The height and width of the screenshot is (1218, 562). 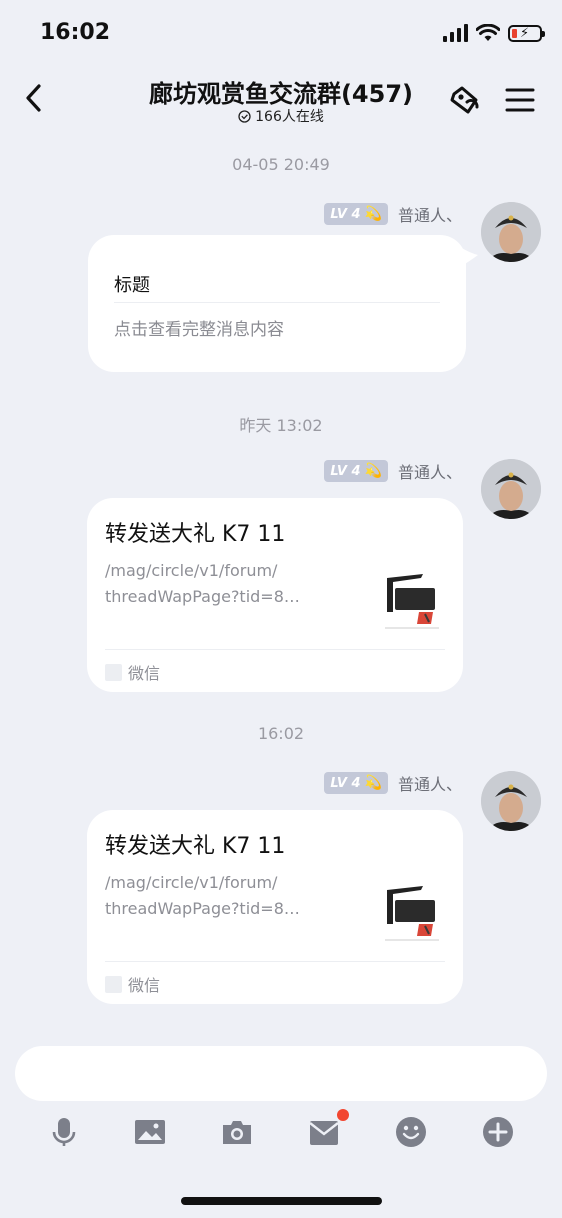 I want to click on bubble-tail-icon, so click(x=469, y=257).